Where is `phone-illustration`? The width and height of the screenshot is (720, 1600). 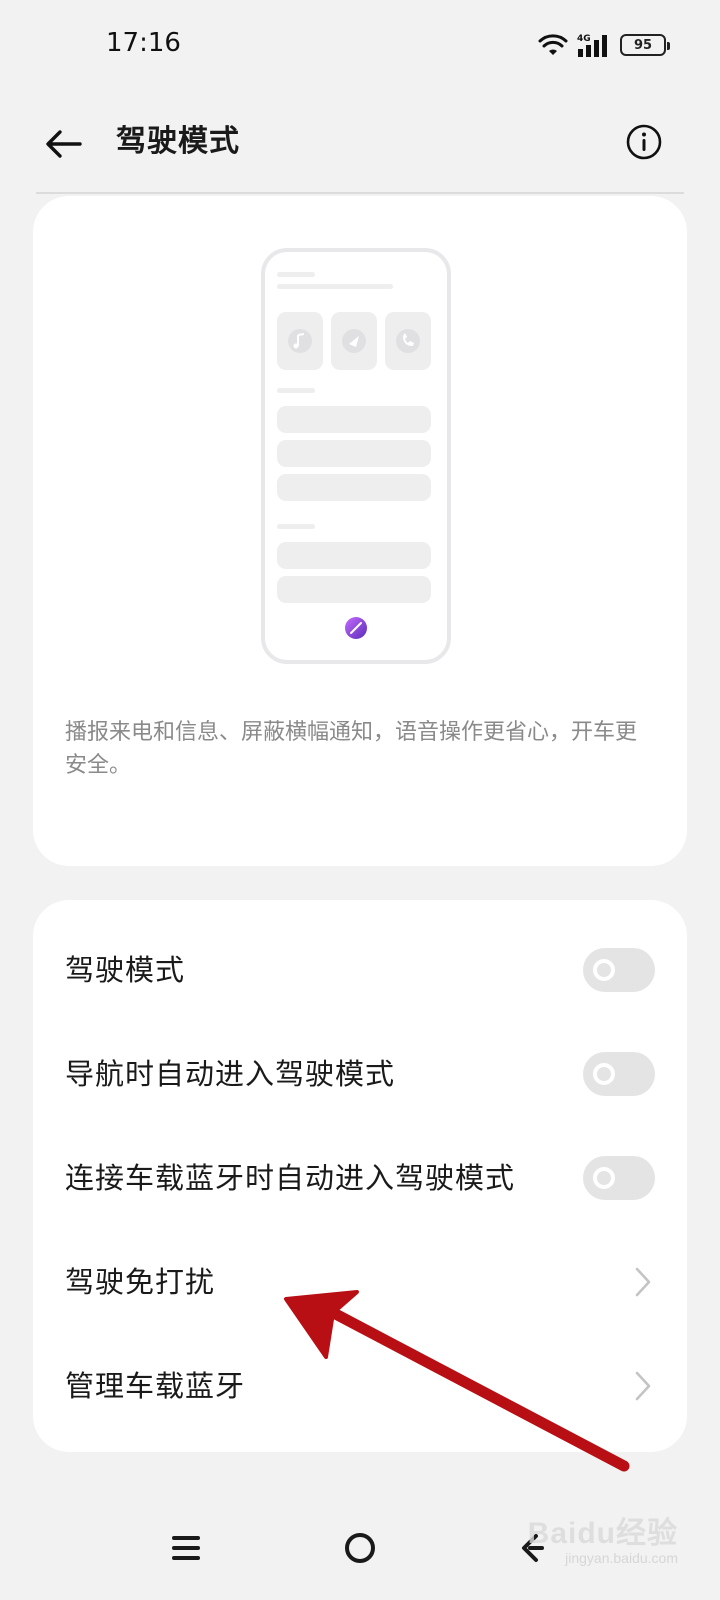 phone-illustration is located at coordinates (356, 456).